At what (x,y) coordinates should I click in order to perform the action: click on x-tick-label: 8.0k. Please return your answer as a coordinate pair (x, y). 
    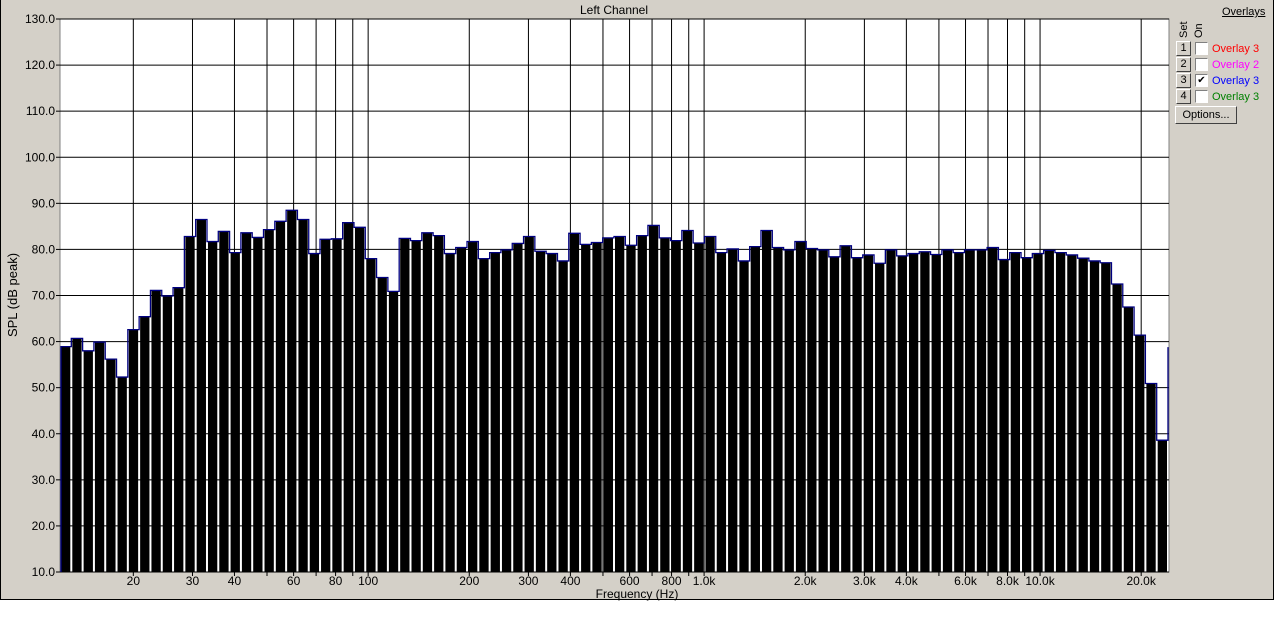
    Looking at the image, I should click on (1008, 581).